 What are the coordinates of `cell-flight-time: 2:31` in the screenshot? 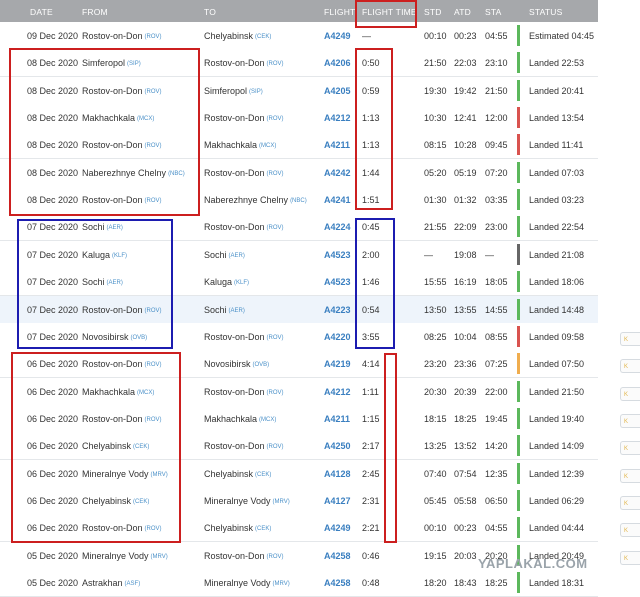 It's located at (371, 500).